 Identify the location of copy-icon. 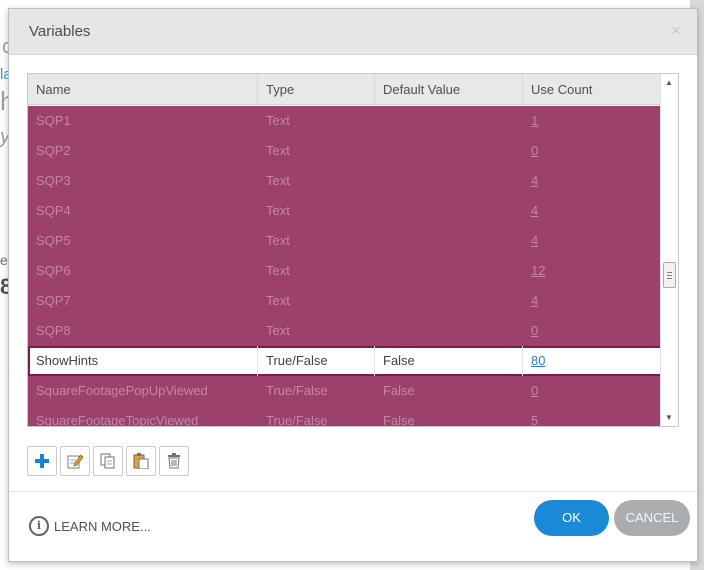
(107, 461).